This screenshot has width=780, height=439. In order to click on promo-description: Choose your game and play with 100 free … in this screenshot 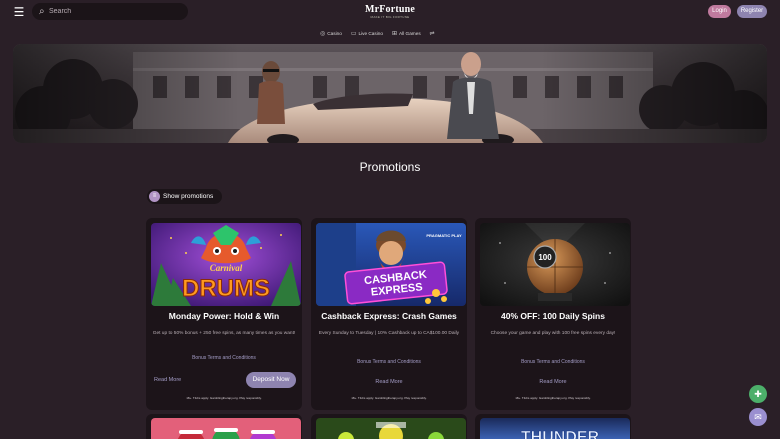, I will do `click(553, 333)`.